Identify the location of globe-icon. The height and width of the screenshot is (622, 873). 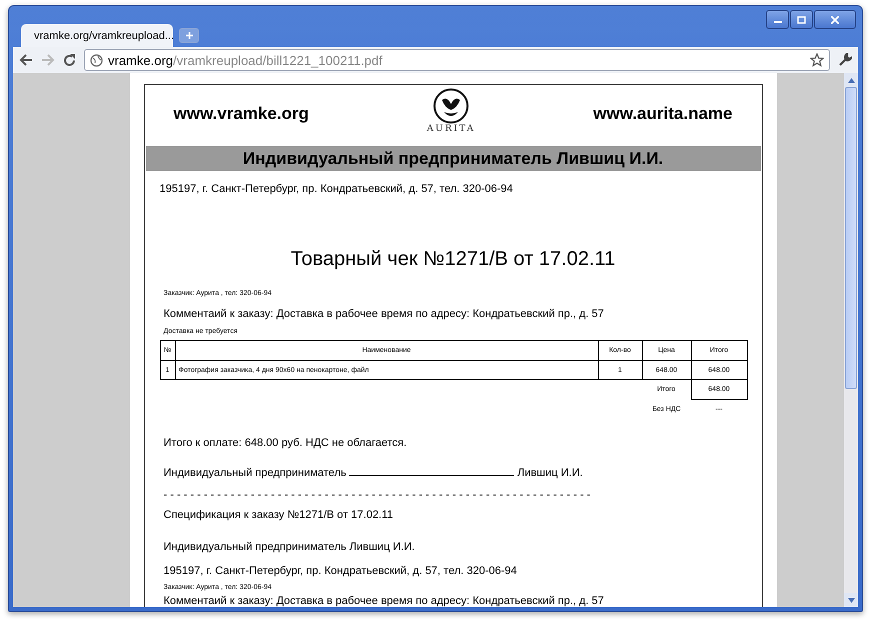
(96, 60).